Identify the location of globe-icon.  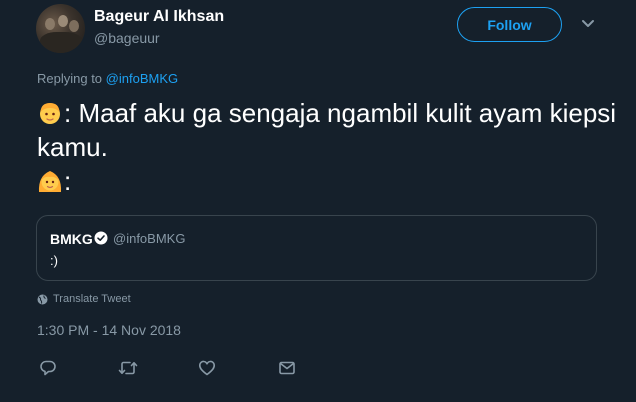
(42, 299).